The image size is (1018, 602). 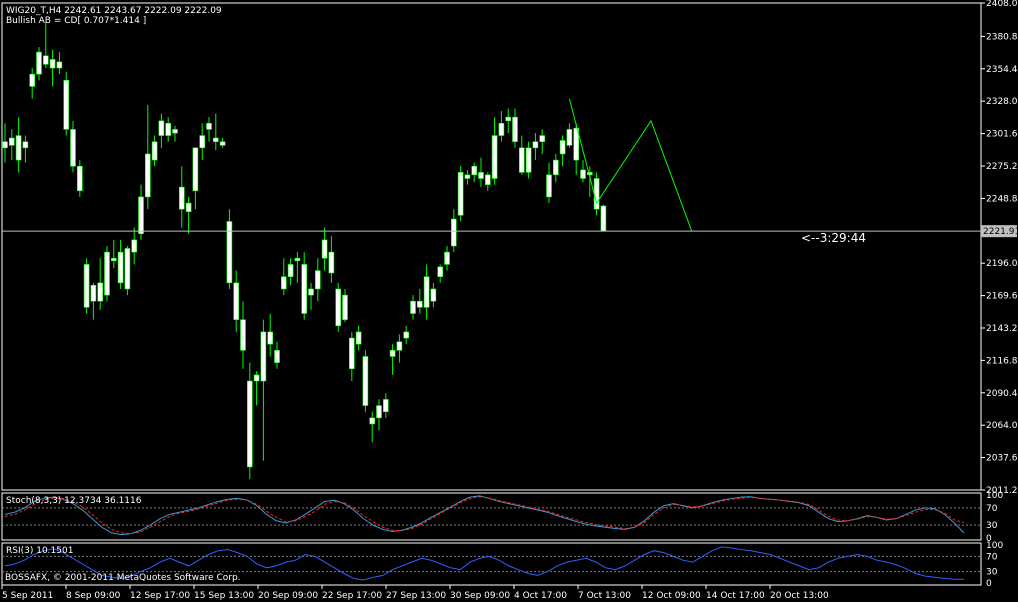 What do you see at coordinates (735, 596) in the screenshot?
I see `x-tick-label: 14 Oct 17:00` at bounding box center [735, 596].